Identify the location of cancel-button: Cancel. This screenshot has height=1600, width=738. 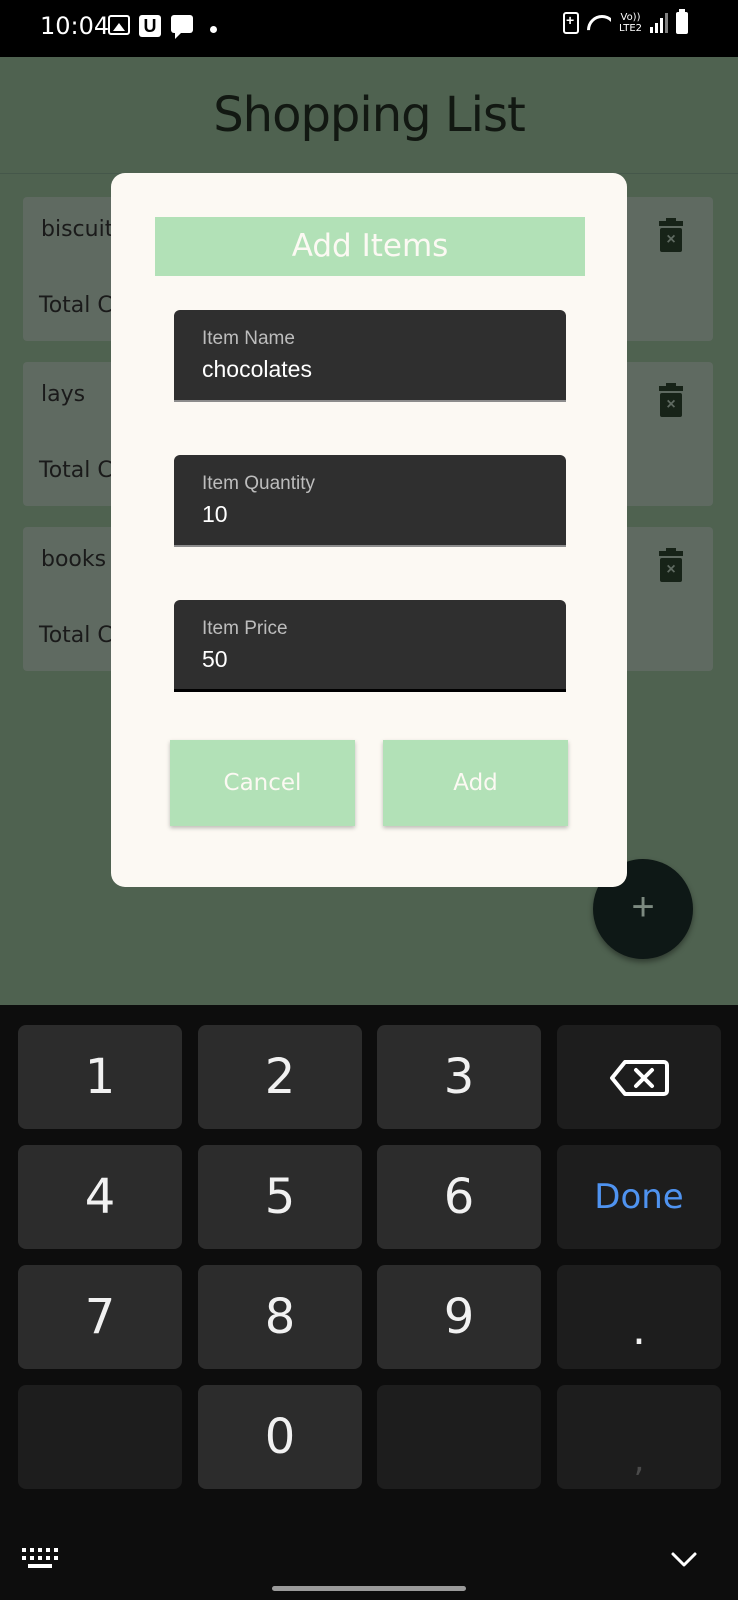
(262, 783).